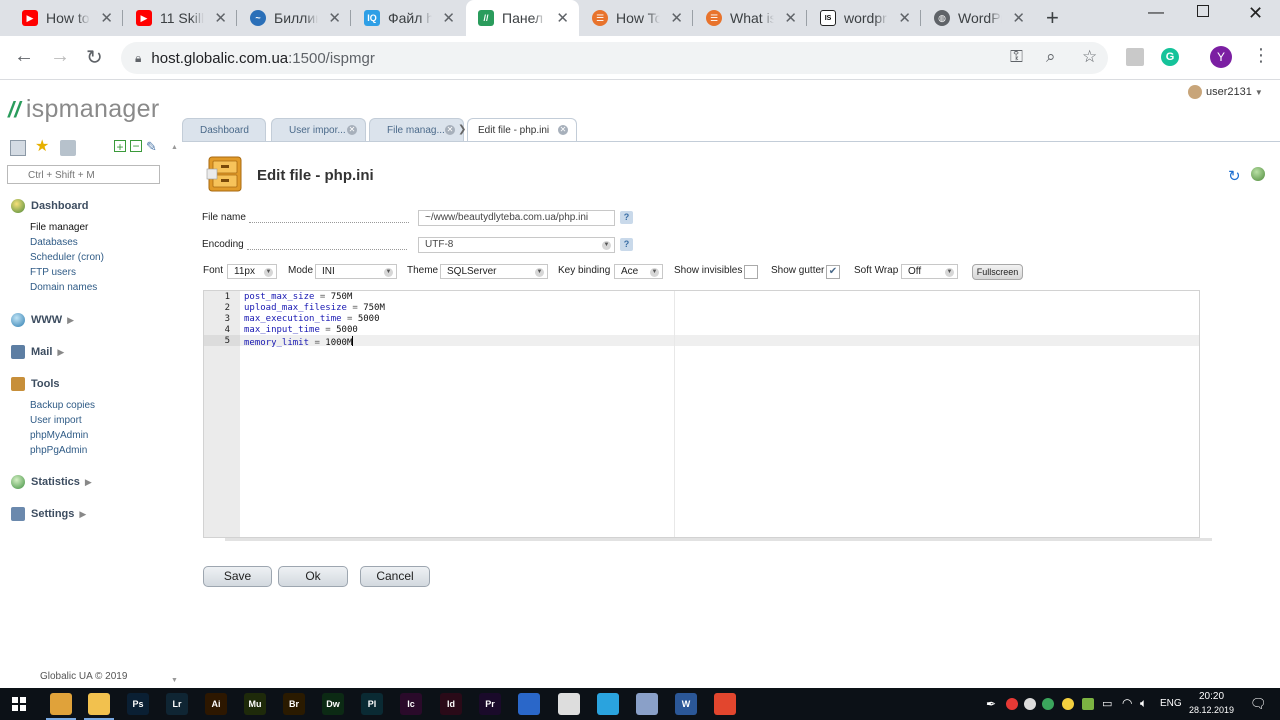 The image size is (1280, 720). Describe the element at coordinates (1135, 57) in the screenshot. I see `extension-icon` at that location.